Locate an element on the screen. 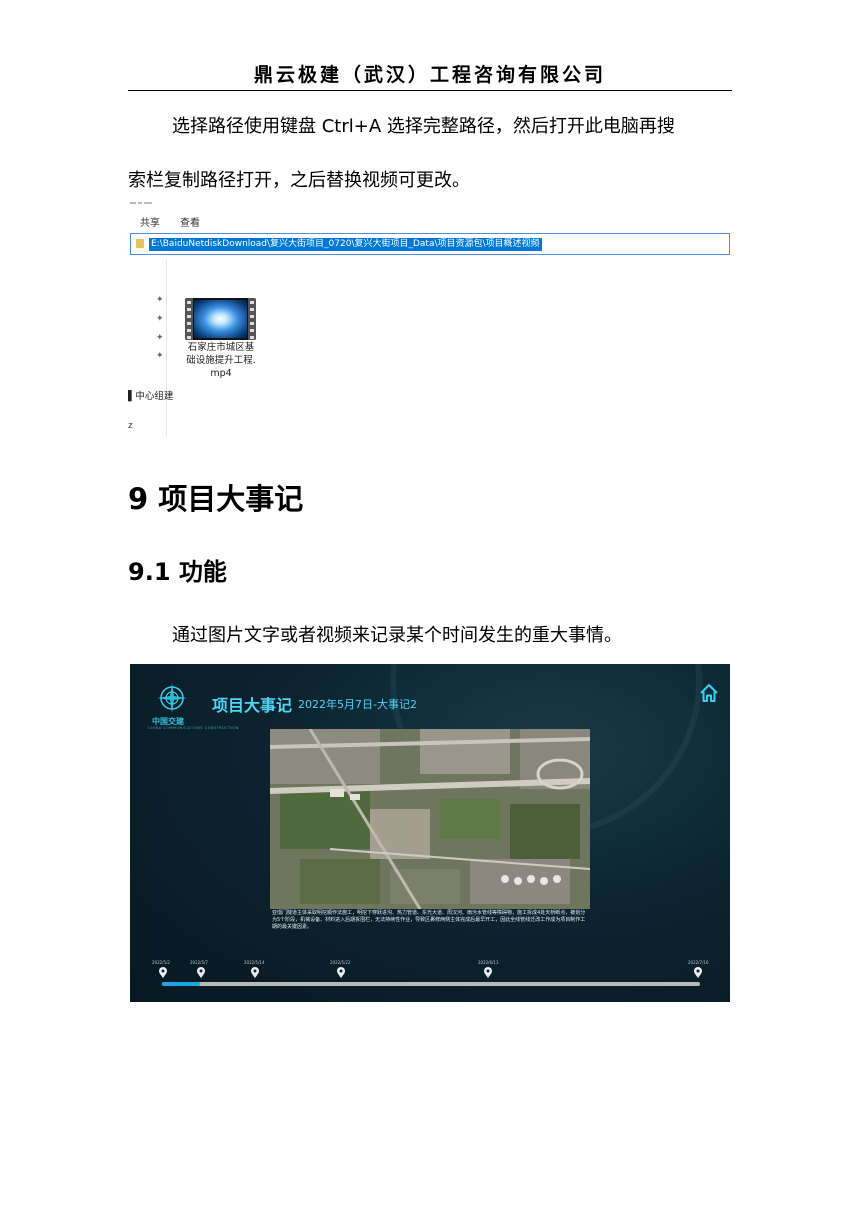  nav-pane-divider is located at coordinates (166, 348).